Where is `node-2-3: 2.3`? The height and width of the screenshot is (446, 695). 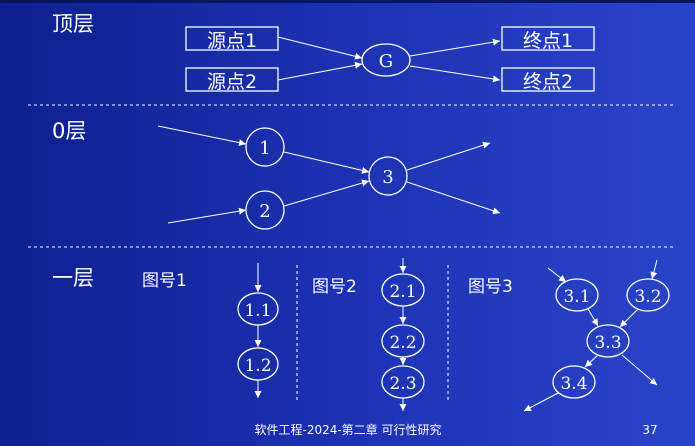
node-2-3: 2.3 is located at coordinates (403, 382).